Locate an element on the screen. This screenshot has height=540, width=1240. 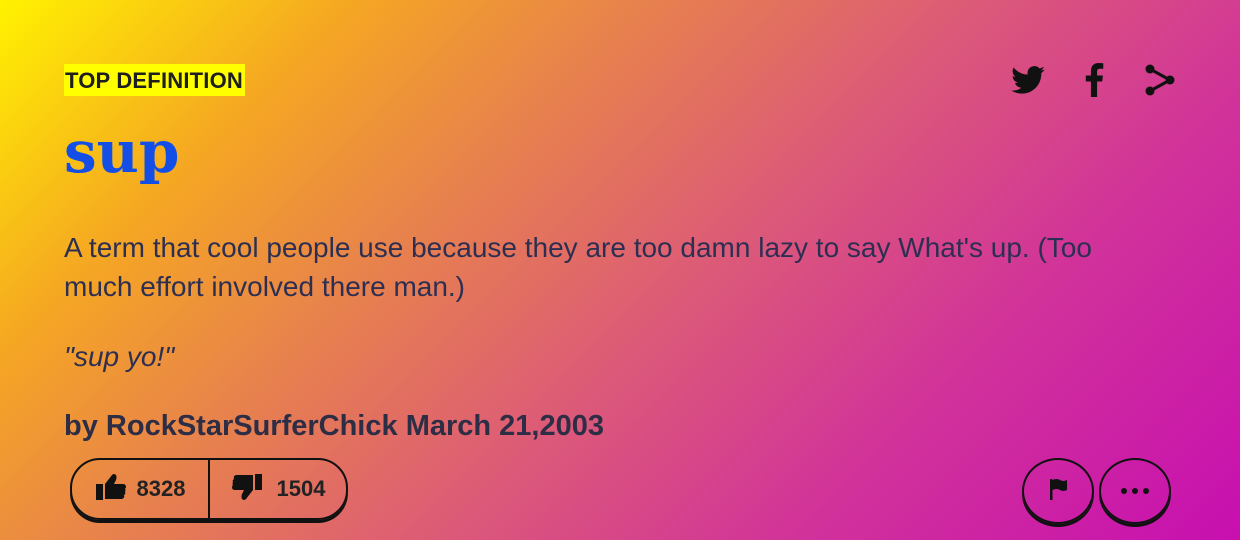
twitter-icon is located at coordinates (1028, 80).